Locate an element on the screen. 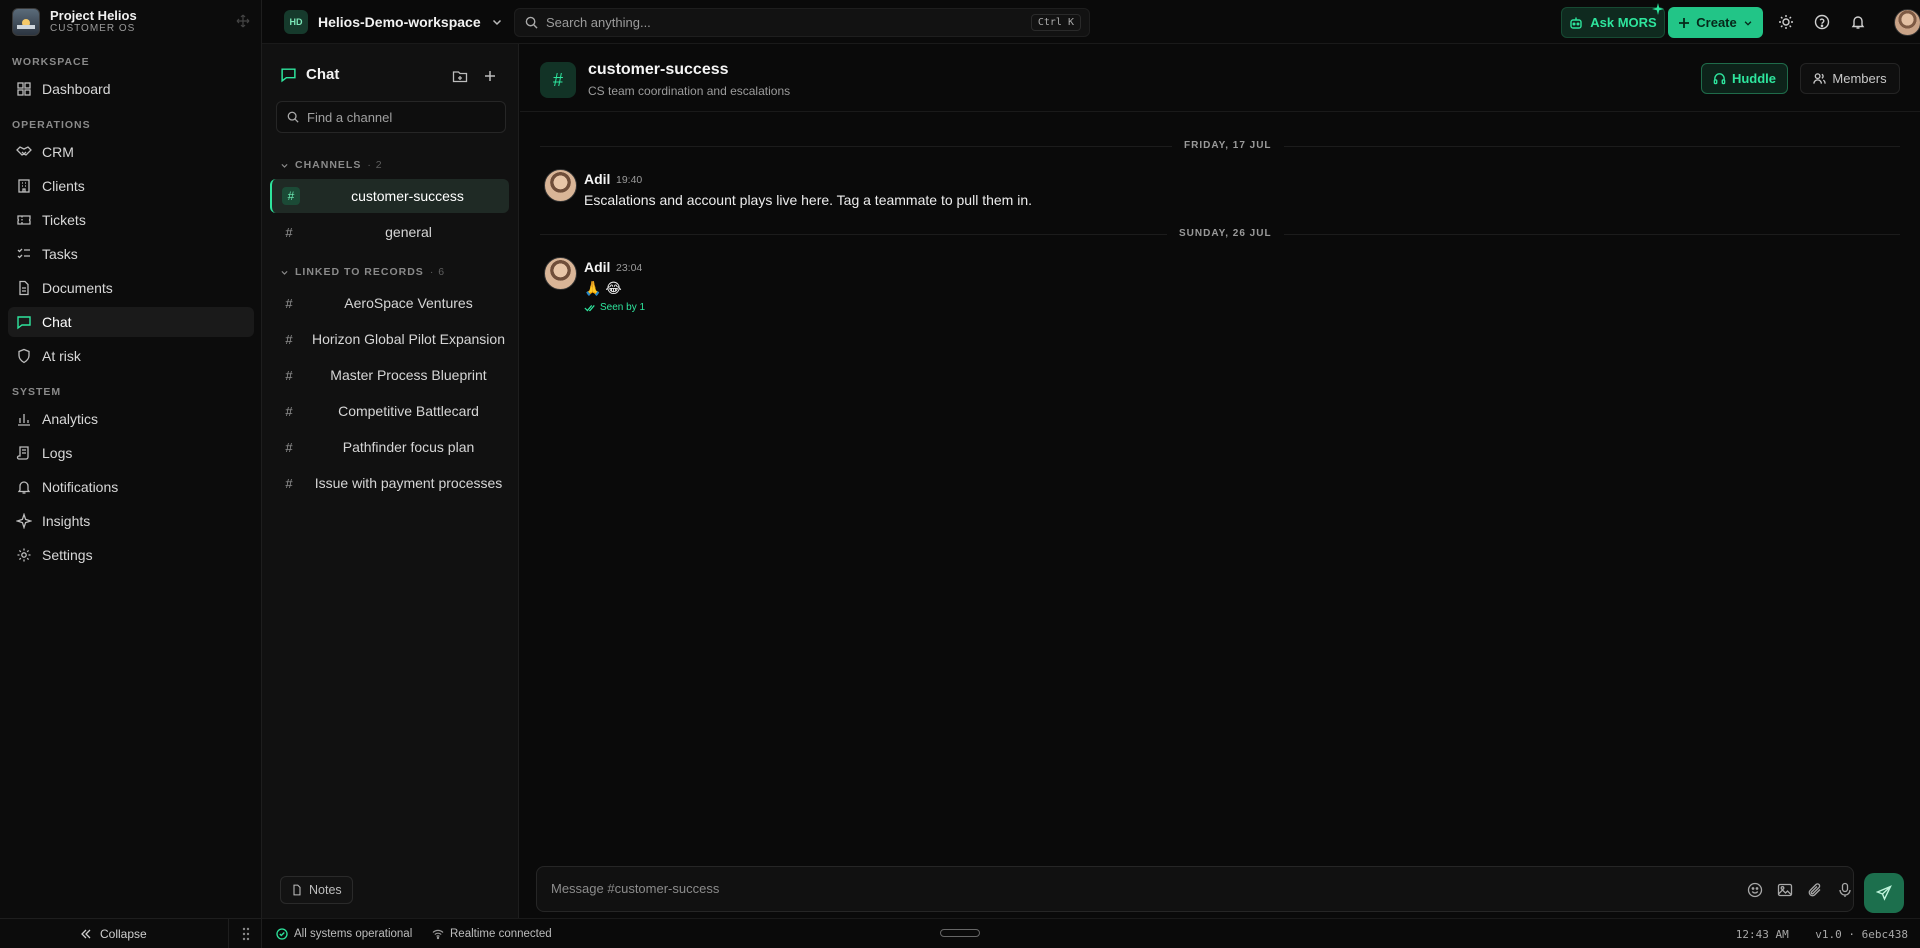  sidebar-item-label: Dashboard is located at coordinates (76, 89).